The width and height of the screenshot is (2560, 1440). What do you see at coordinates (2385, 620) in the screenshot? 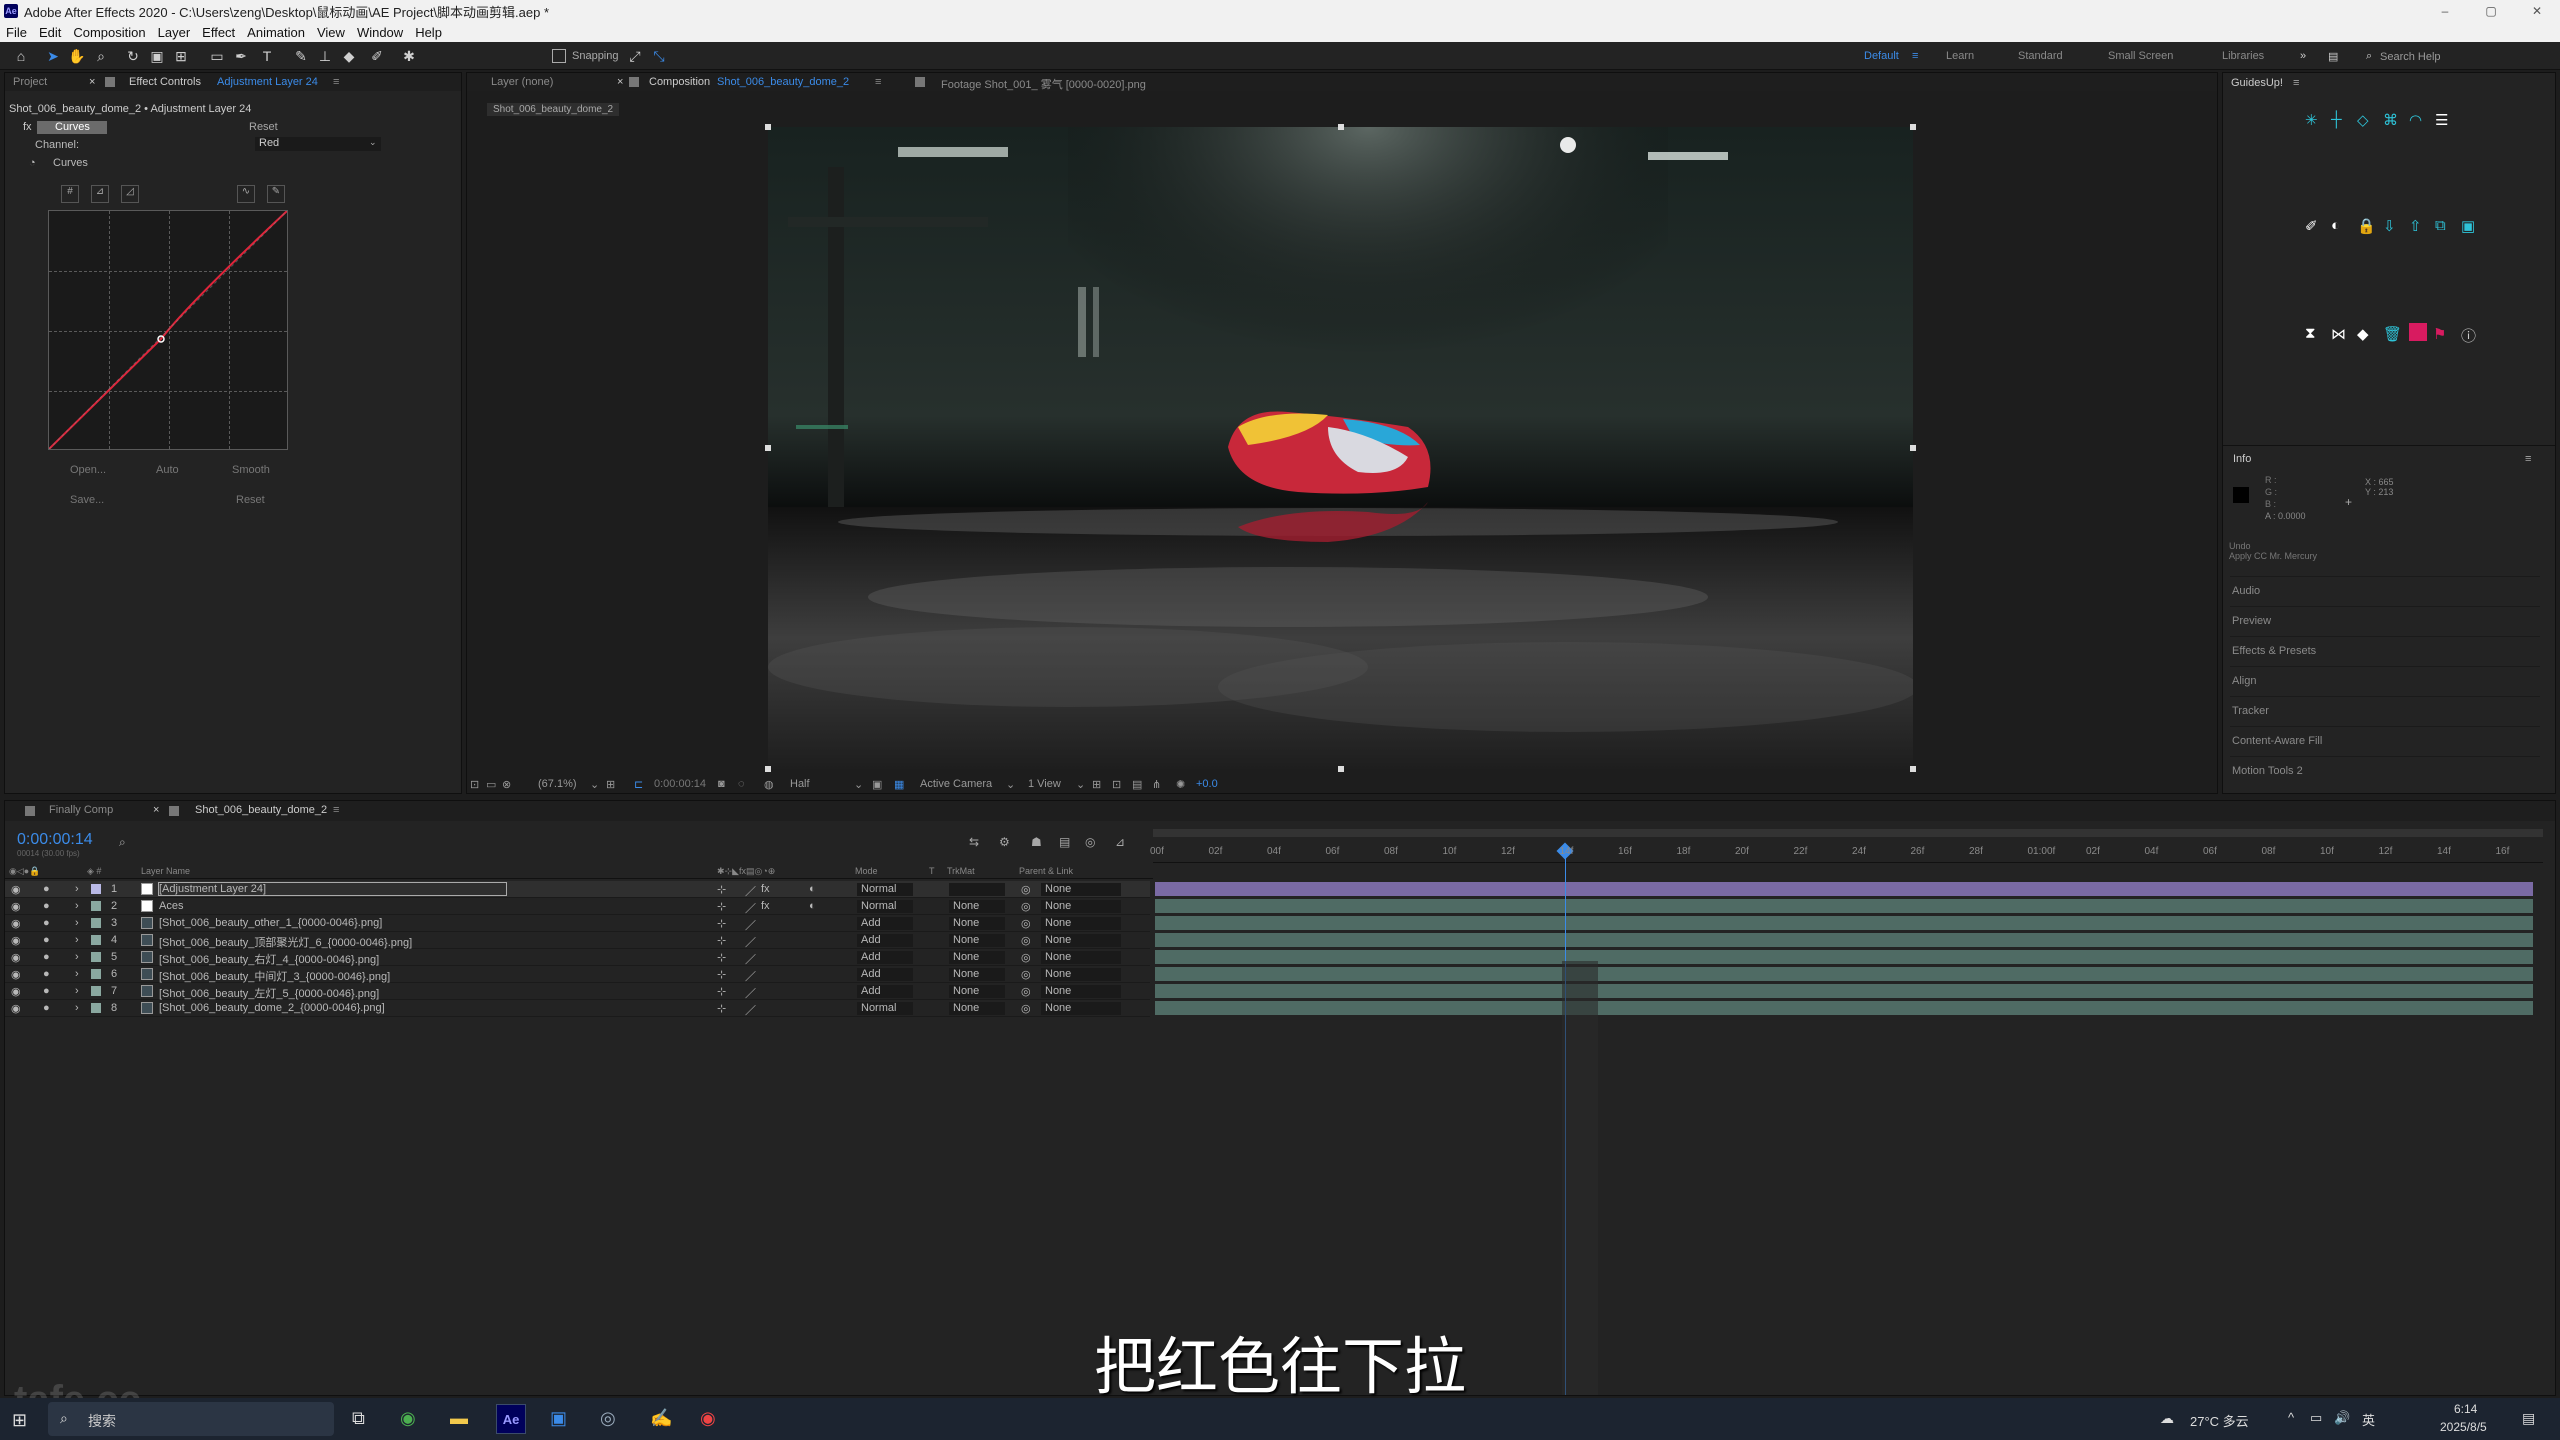
I see `panel-preview: Preview` at bounding box center [2385, 620].